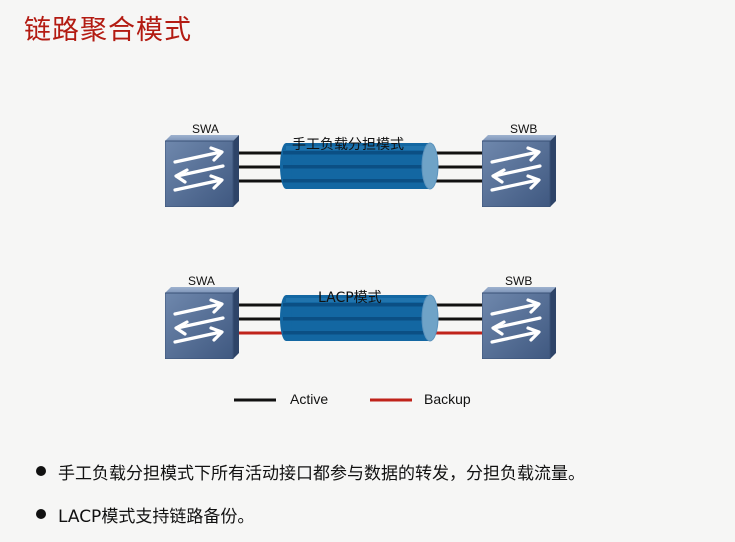 This screenshot has width=735, height=542. What do you see at coordinates (447, 399) in the screenshot?
I see `legend-backup-label: Backup` at bounding box center [447, 399].